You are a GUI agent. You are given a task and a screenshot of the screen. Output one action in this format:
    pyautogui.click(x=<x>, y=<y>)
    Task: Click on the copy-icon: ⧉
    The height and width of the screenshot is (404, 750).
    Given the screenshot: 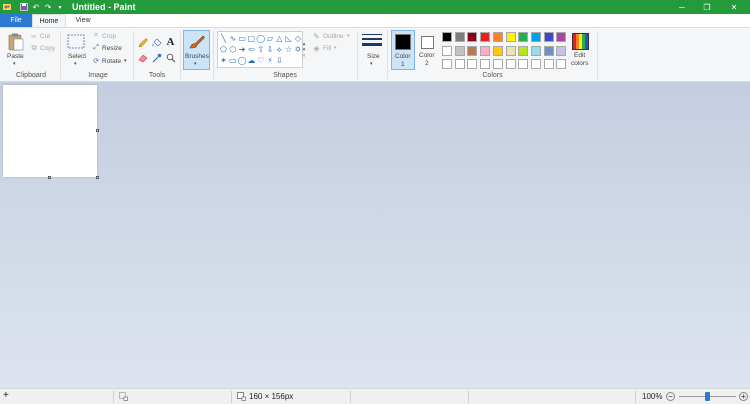 What is the action you would take?
    pyautogui.click(x=34, y=49)
    